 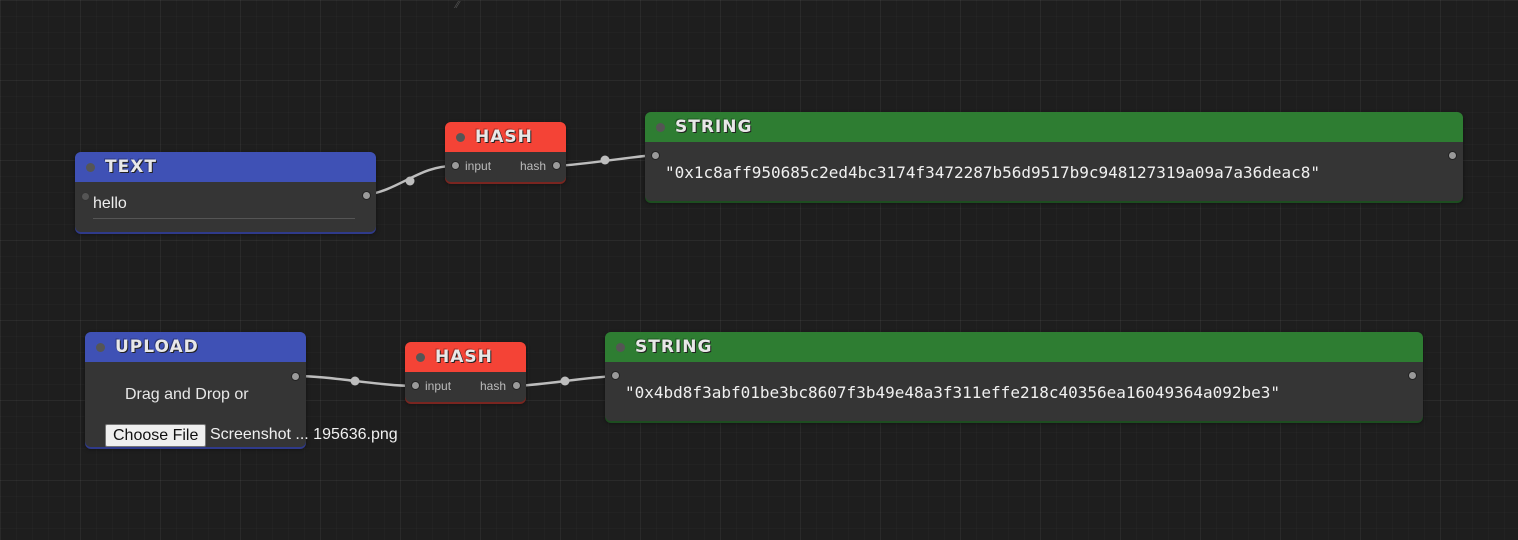 What do you see at coordinates (475, 270) in the screenshot?
I see `connection-wires` at bounding box center [475, 270].